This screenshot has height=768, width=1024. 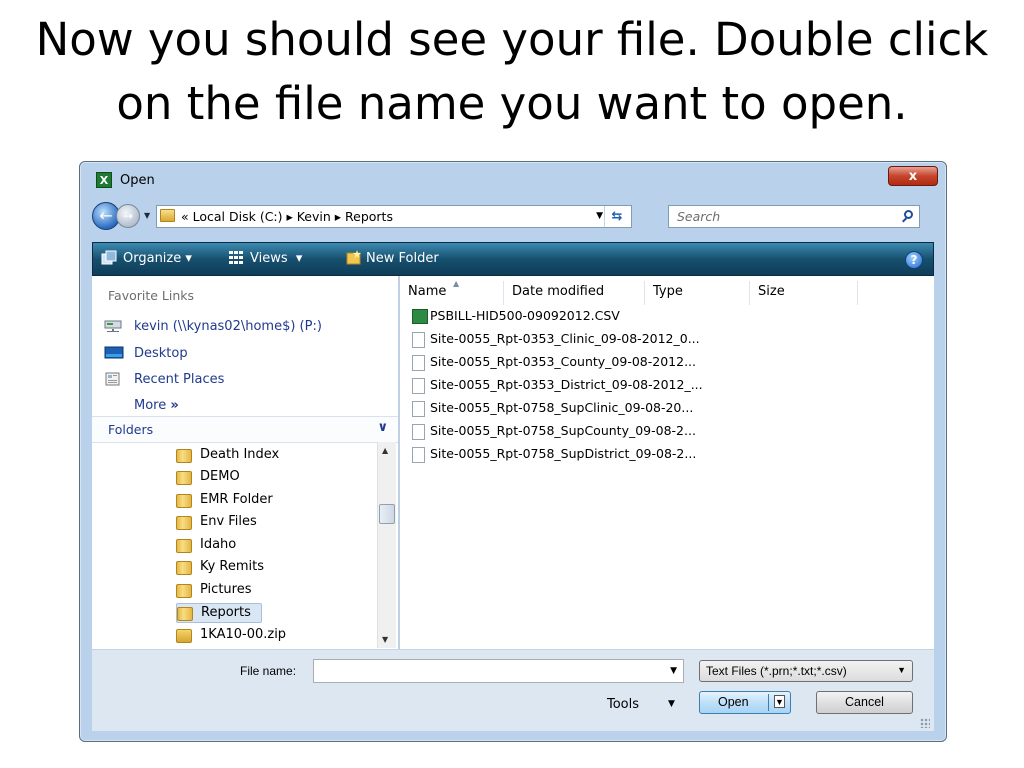 What do you see at coordinates (402, 258) in the screenshot?
I see `new-folder-button: New Folder` at bounding box center [402, 258].